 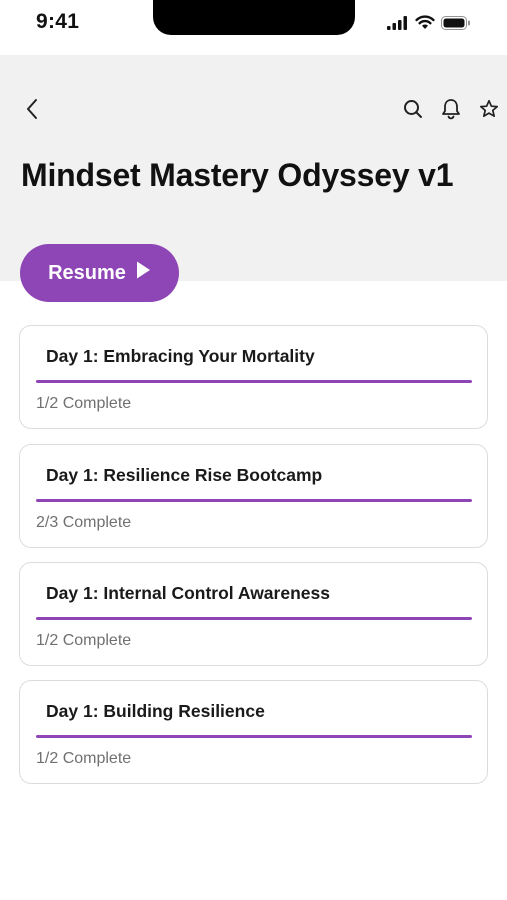 What do you see at coordinates (84, 522) in the screenshot?
I see `lesson-progress-text: 2/3 Complete` at bounding box center [84, 522].